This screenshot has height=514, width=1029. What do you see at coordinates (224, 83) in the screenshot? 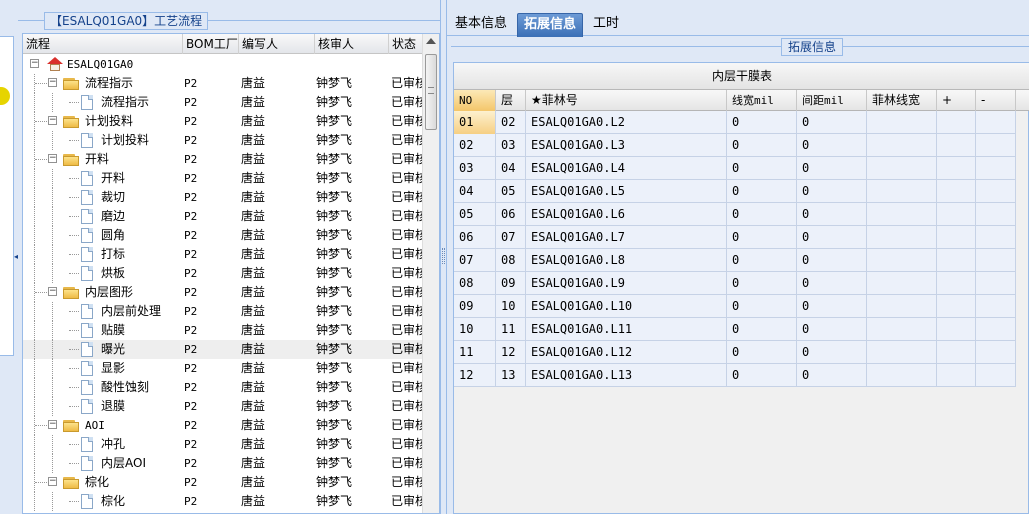
I see `tree-row: − 流程指示 P2 唐益 钟梦飞 已审核` at bounding box center [224, 83].